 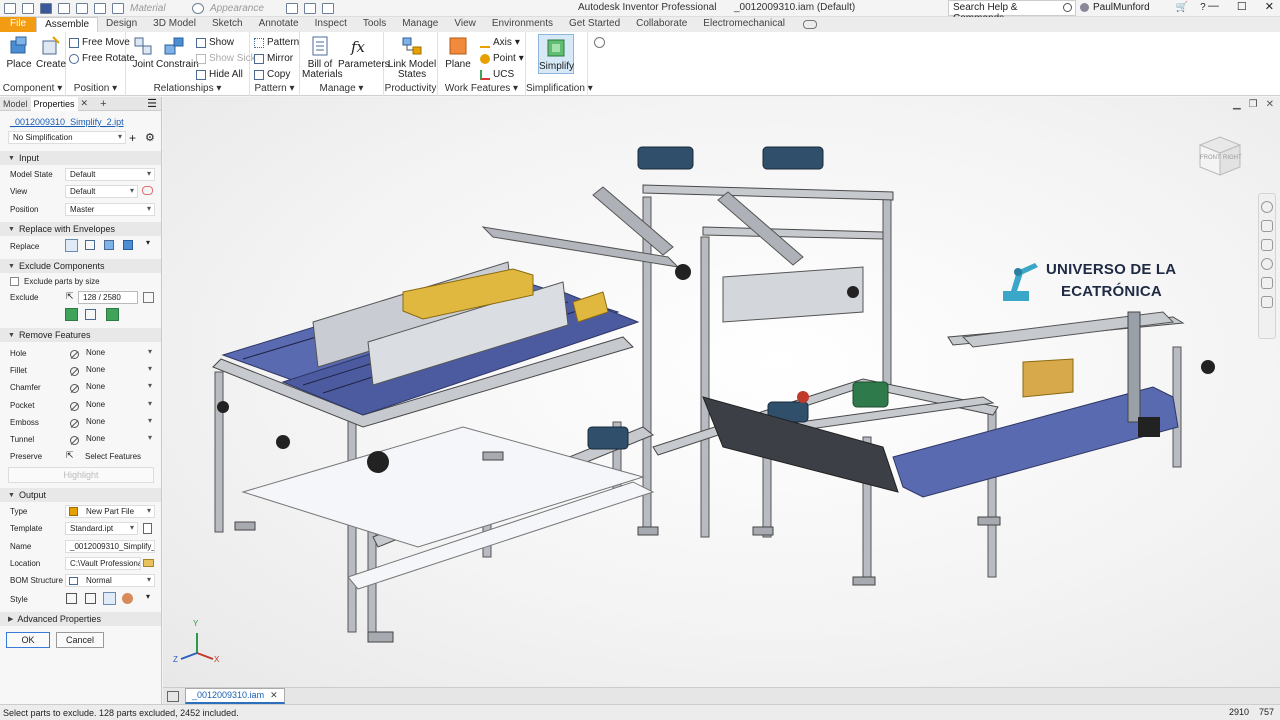 I want to click on view-cube: FRONT RIGHT, so click(x=1220, y=156).